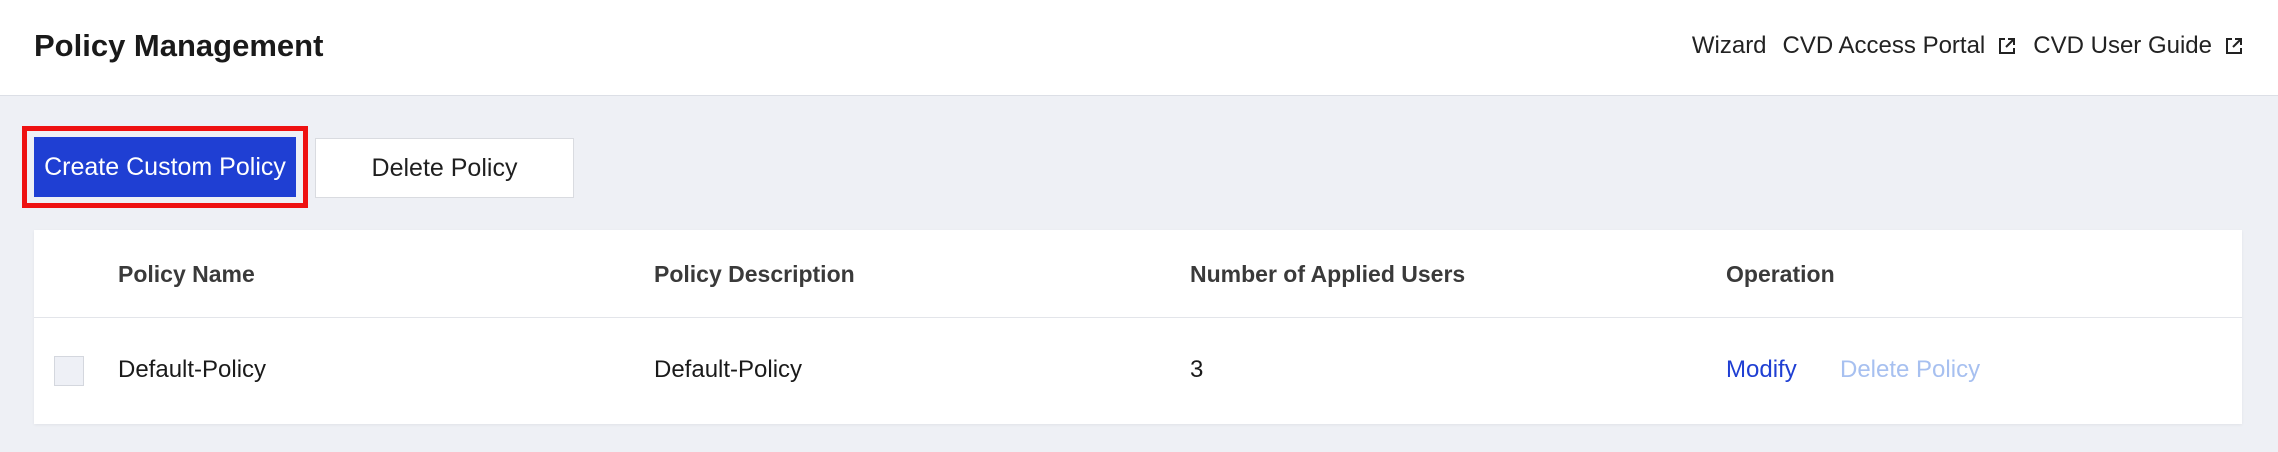  I want to click on modify-link: Modify, so click(1761, 370).